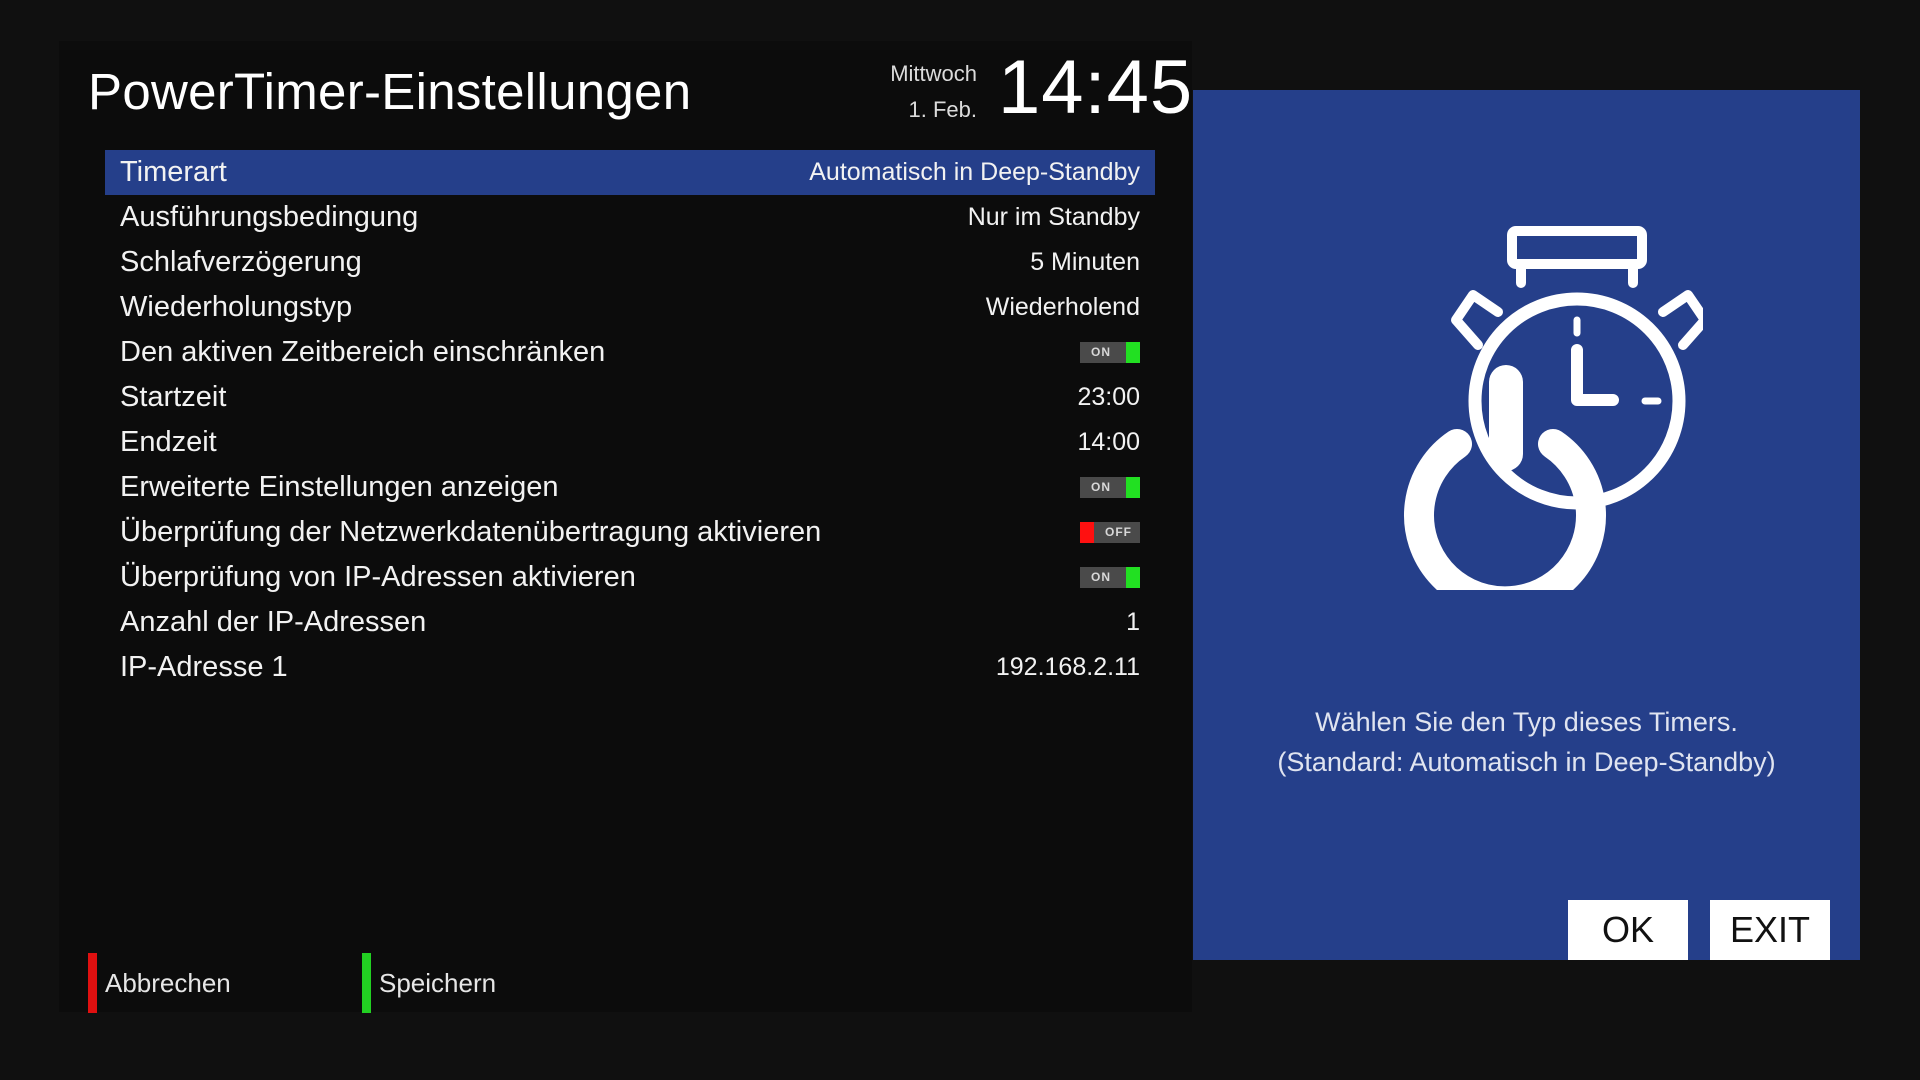 The height and width of the screenshot is (1080, 1920). What do you see at coordinates (630, 172) in the screenshot?
I see `setting-row-timerart: Timerart Automatisch in Deep-Standby` at bounding box center [630, 172].